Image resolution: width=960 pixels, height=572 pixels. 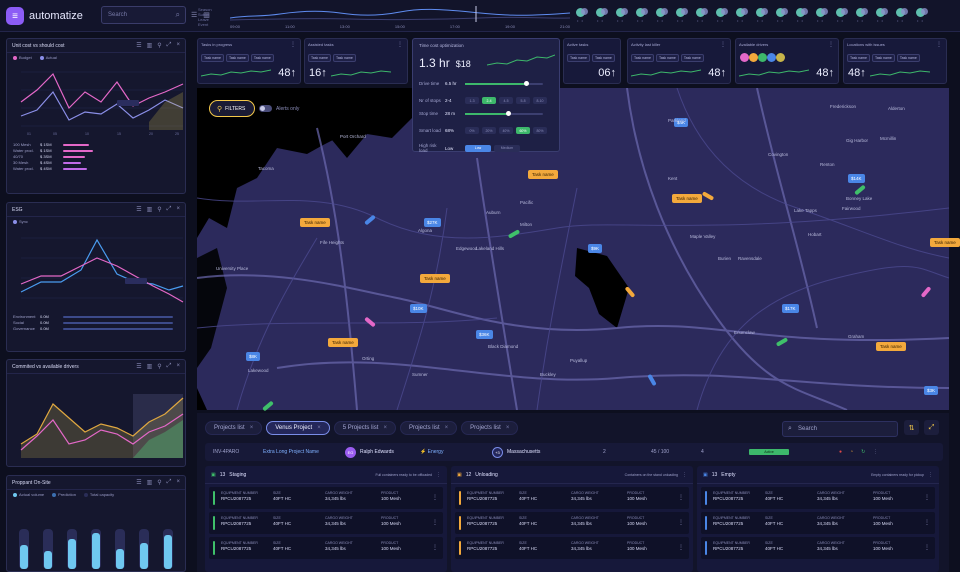 What do you see at coordinates (298, 428) in the screenshot?
I see `project-tab: Venus Project ×` at bounding box center [298, 428].